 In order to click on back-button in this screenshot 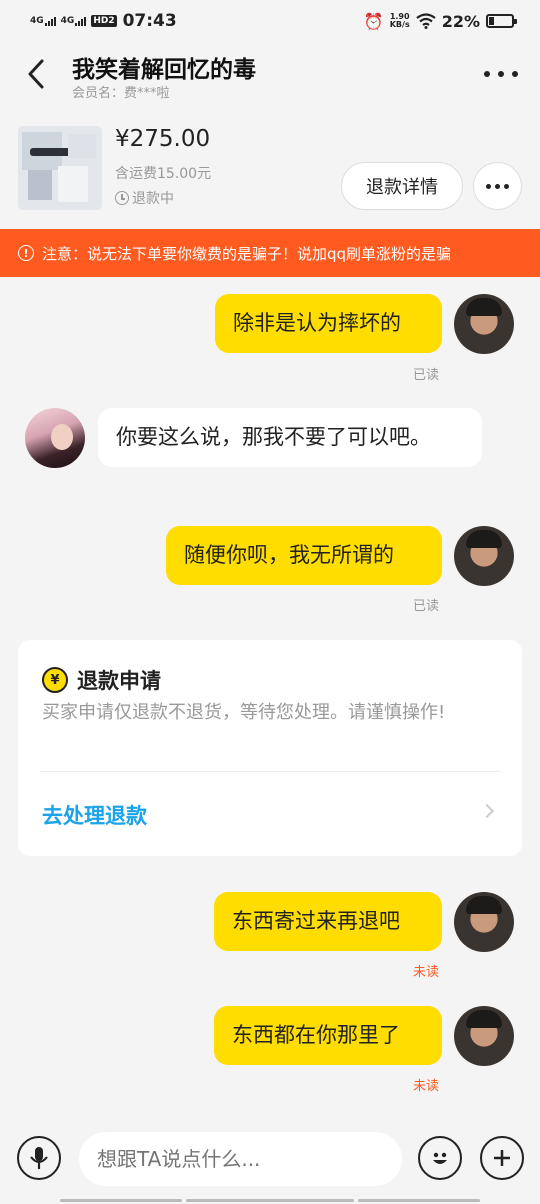, I will do `click(37, 74)`.